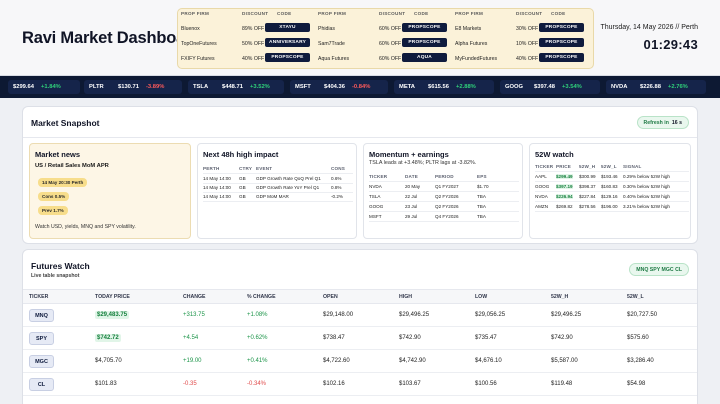  Describe the element at coordinates (476, 59) in the screenshot. I see `promo-firm: MyFundedFutures` at that location.